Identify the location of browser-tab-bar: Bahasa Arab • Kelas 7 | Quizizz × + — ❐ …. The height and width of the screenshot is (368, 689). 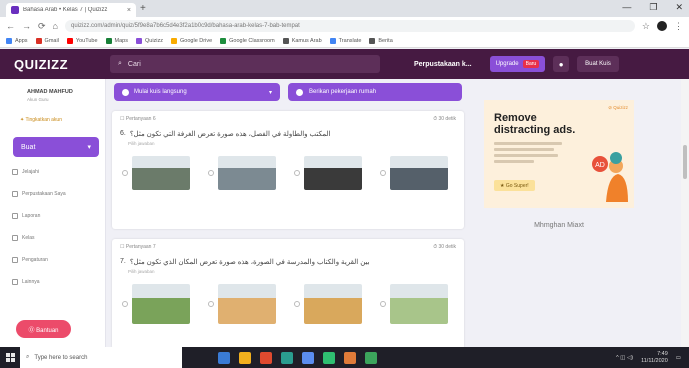
(344, 8).